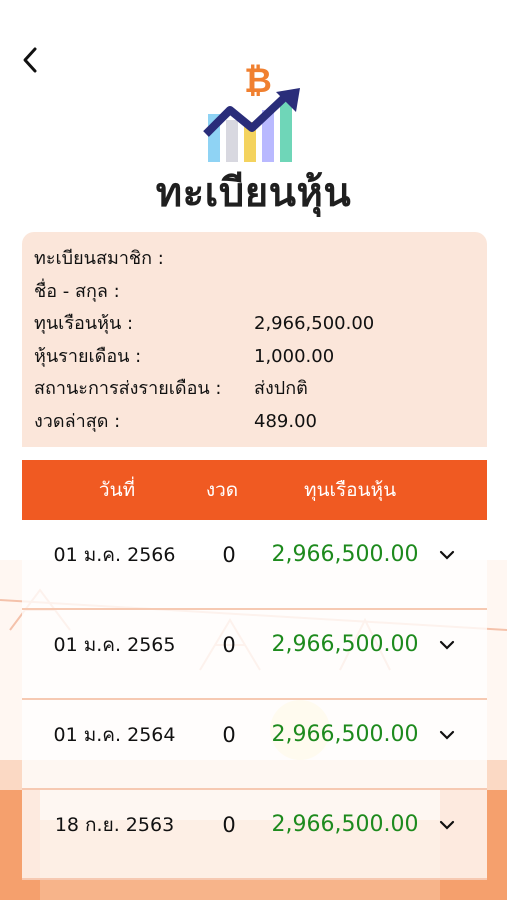 Image resolution: width=507 pixels, height=900 pixels. I want to click on share-capital-label: ทุนเรือนหุ้น :, so click(84, 323).